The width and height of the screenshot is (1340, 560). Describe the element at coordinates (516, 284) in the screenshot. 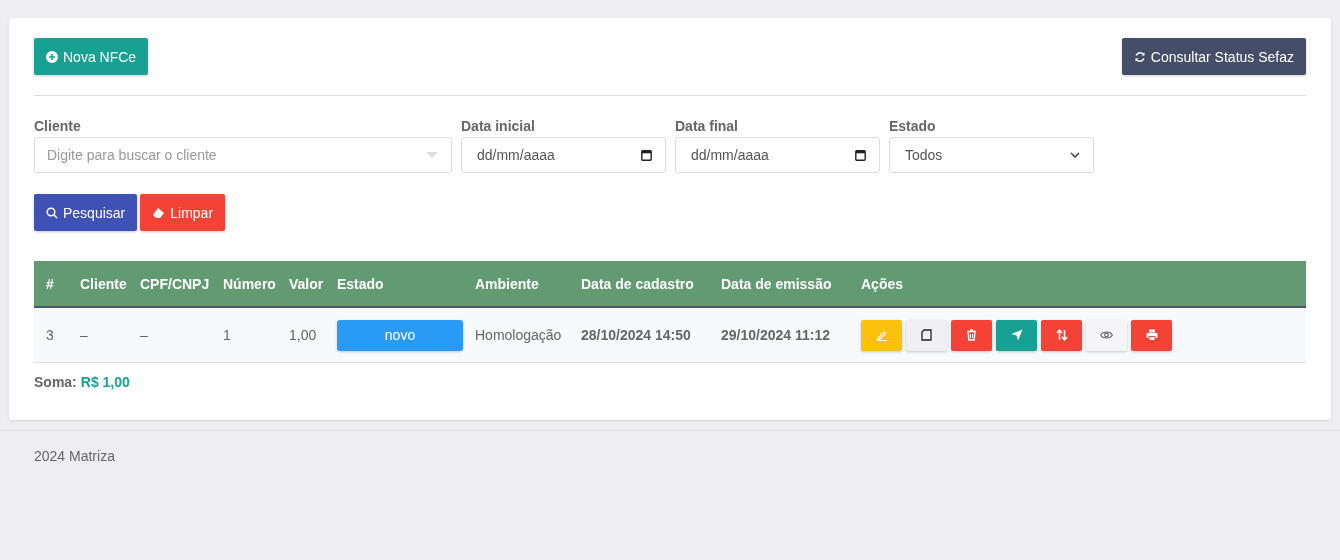

I see `column-header: Ambiente` at that location.